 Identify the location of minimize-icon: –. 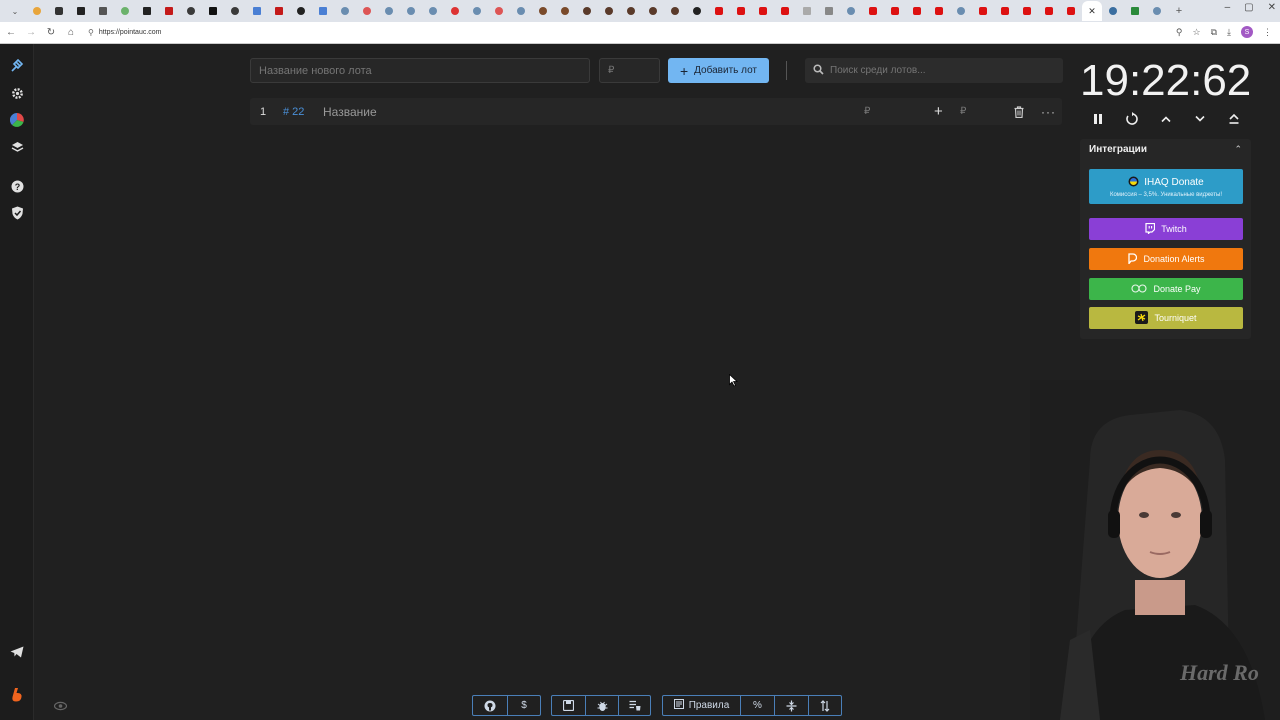
(1228, 7).